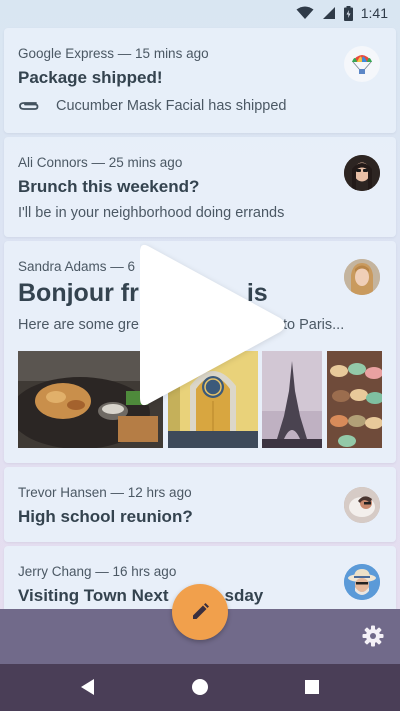 The image size is (400, 711). I want to click on email-sender-time: Jerry Chang — 16 hrs ago, so click(97, 571).